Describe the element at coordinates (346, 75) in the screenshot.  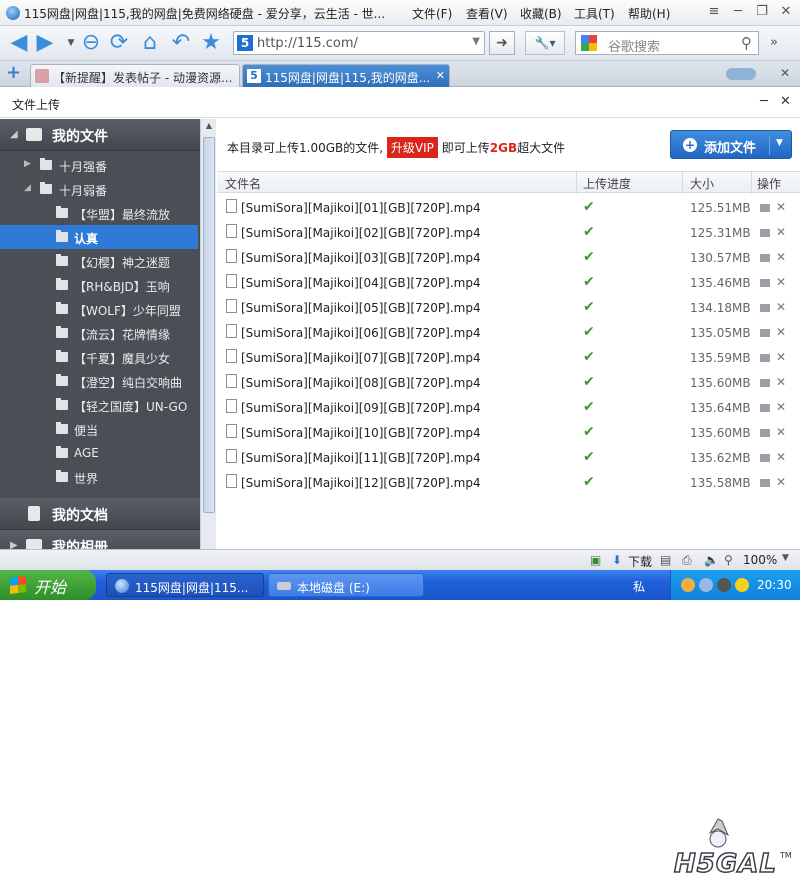
I see `tab-115: 5 115网盘|网盘|115,我的网盘... ✕` at that location.